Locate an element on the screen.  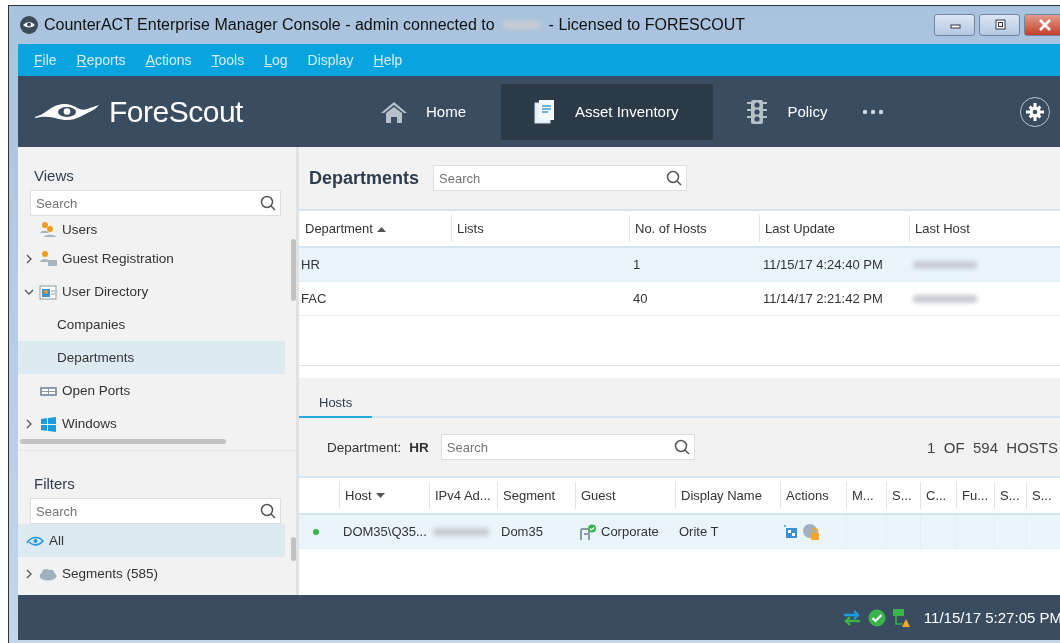
filter-label: Department: is located at coordinates (364, 447).